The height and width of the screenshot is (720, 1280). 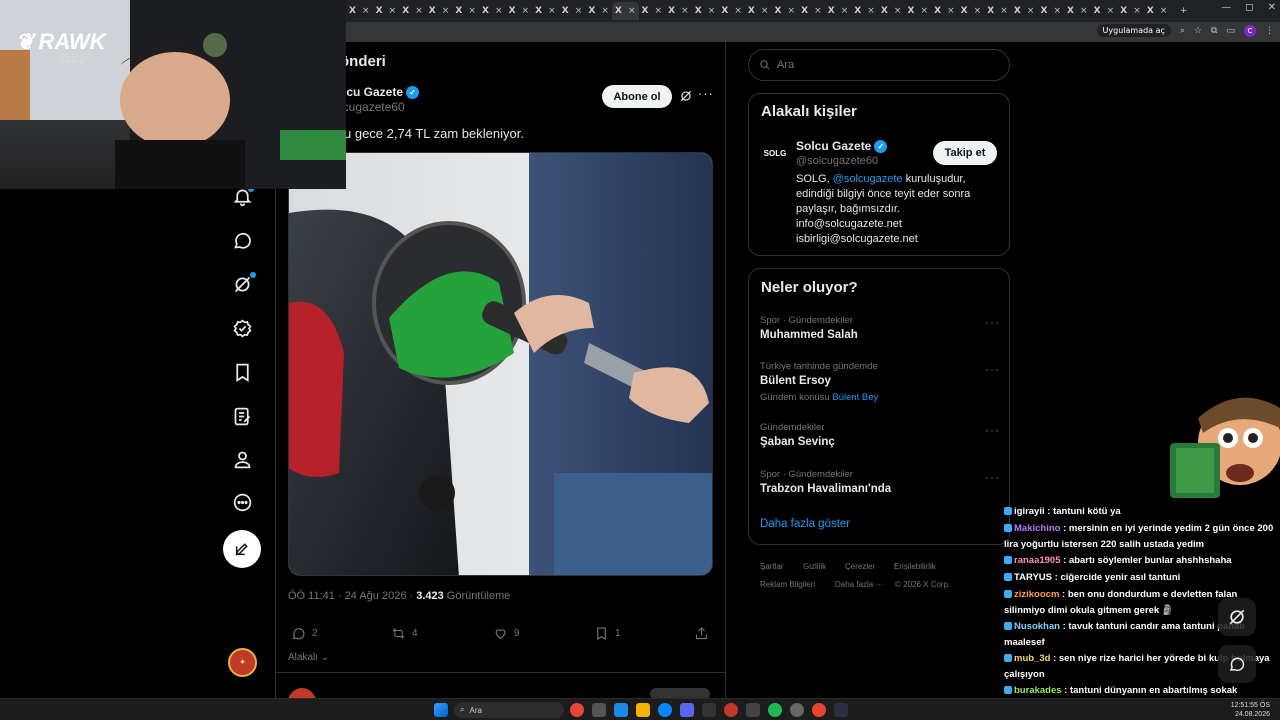 What do you see at coordinates (1038, 690) in the screenshot?
I see `chat-username: burakades` at bounding box center [1038, 690].